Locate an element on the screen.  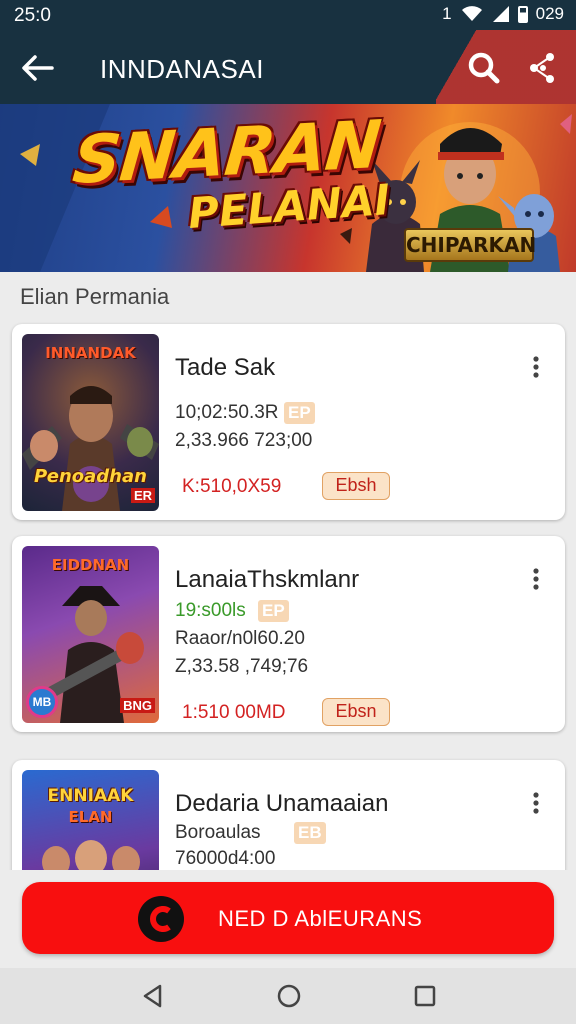
game-thumbnail: INNANDAK Penoadhan ER is located at coordinates (90, 422).